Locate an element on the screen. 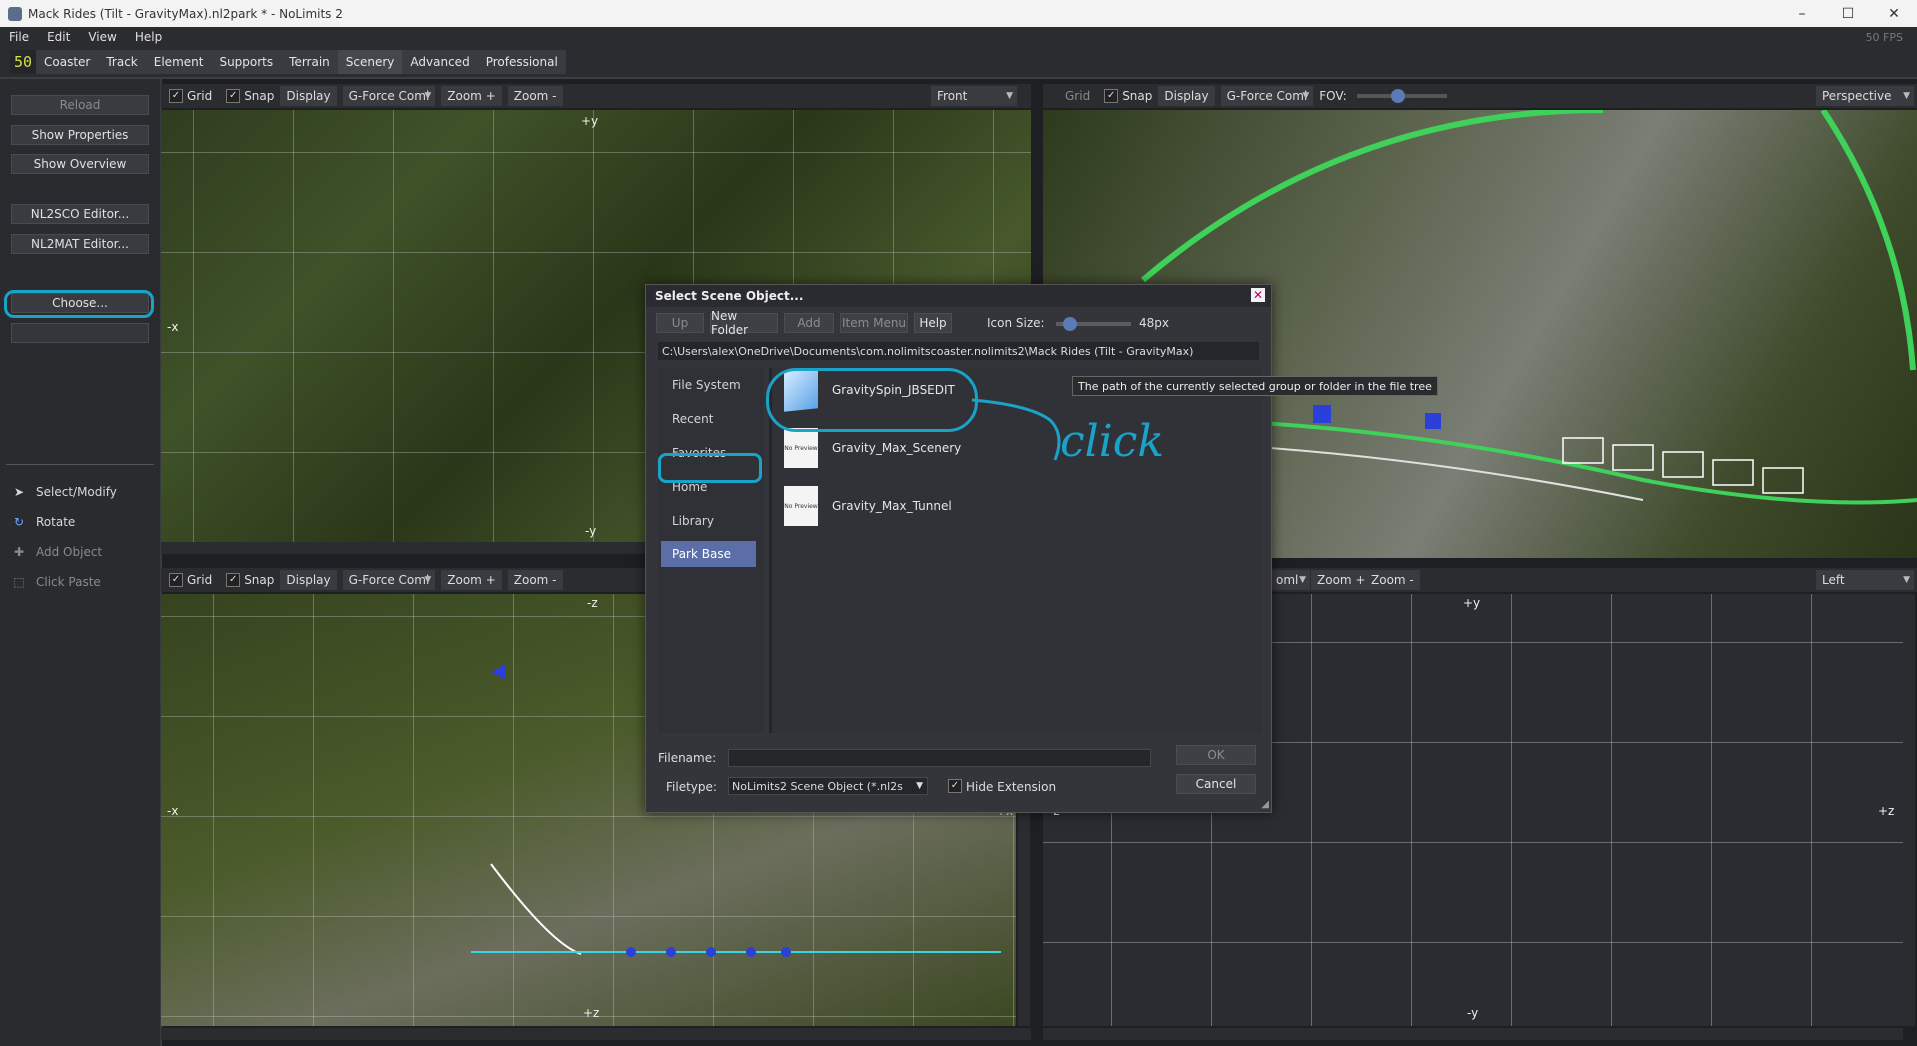  menu-edit: Edit is located at coordinates (58, 37).